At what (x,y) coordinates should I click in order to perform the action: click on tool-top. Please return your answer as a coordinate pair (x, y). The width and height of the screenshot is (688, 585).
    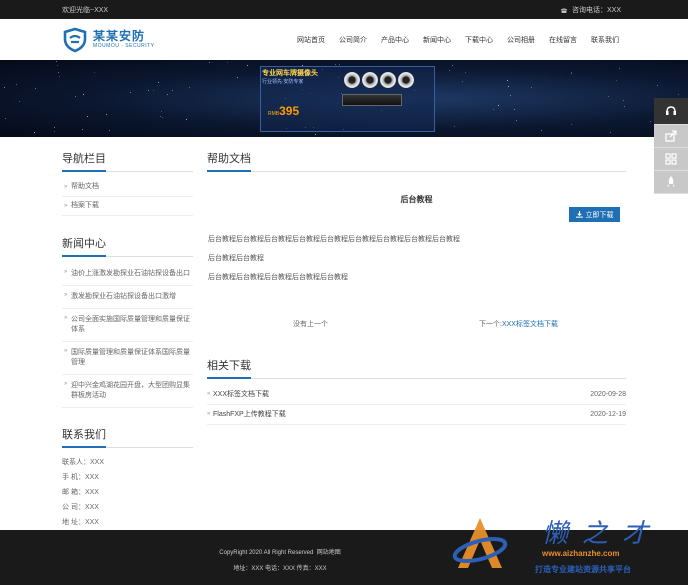
    Looking at the image, I should click on (671, 182).